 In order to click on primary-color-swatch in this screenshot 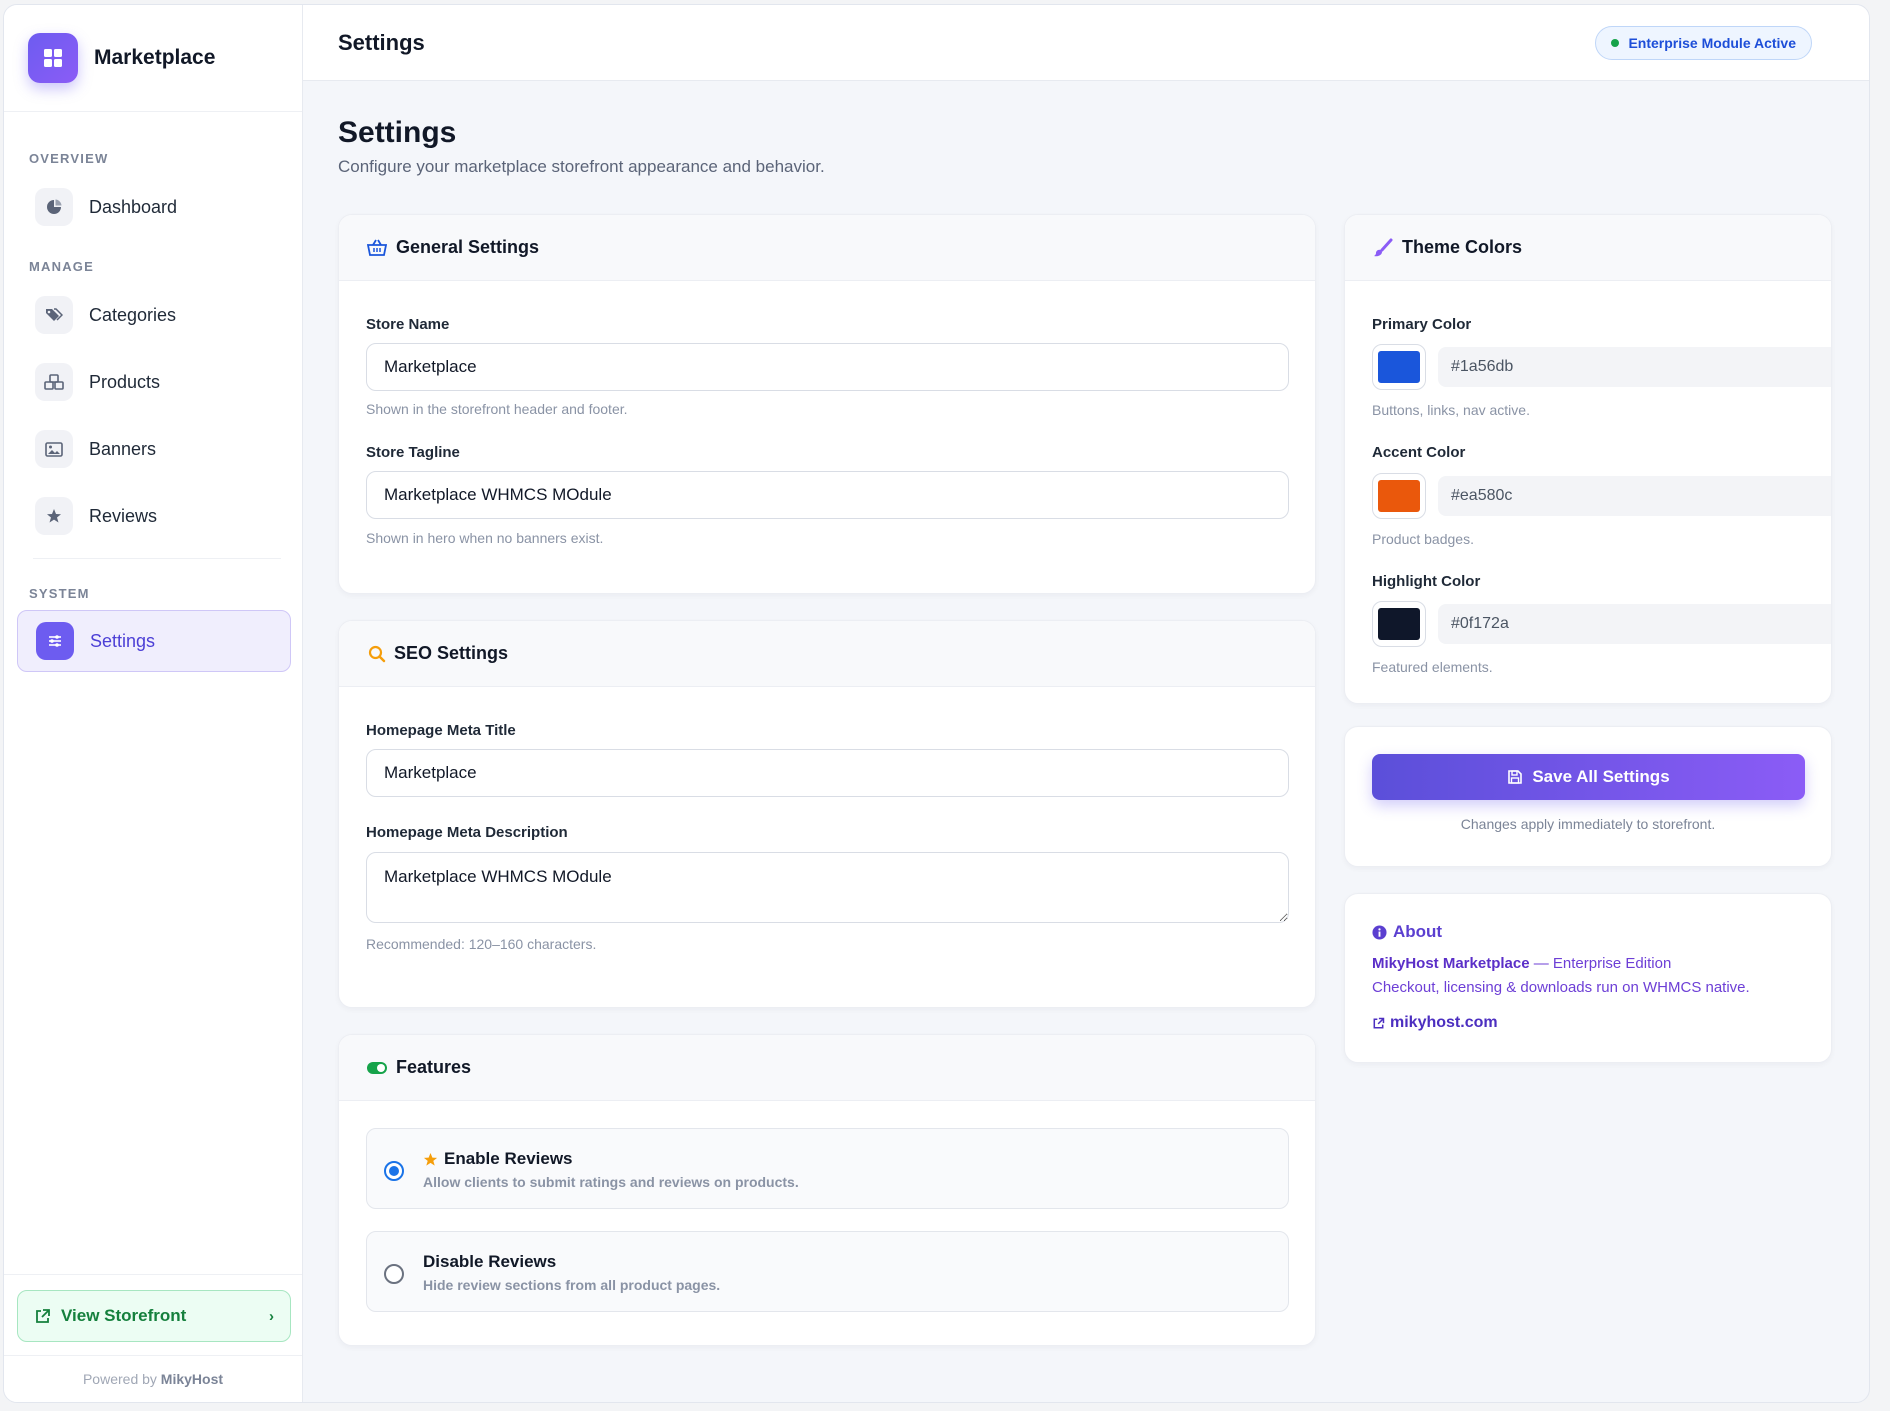, I will do `click(1399, 367)`.